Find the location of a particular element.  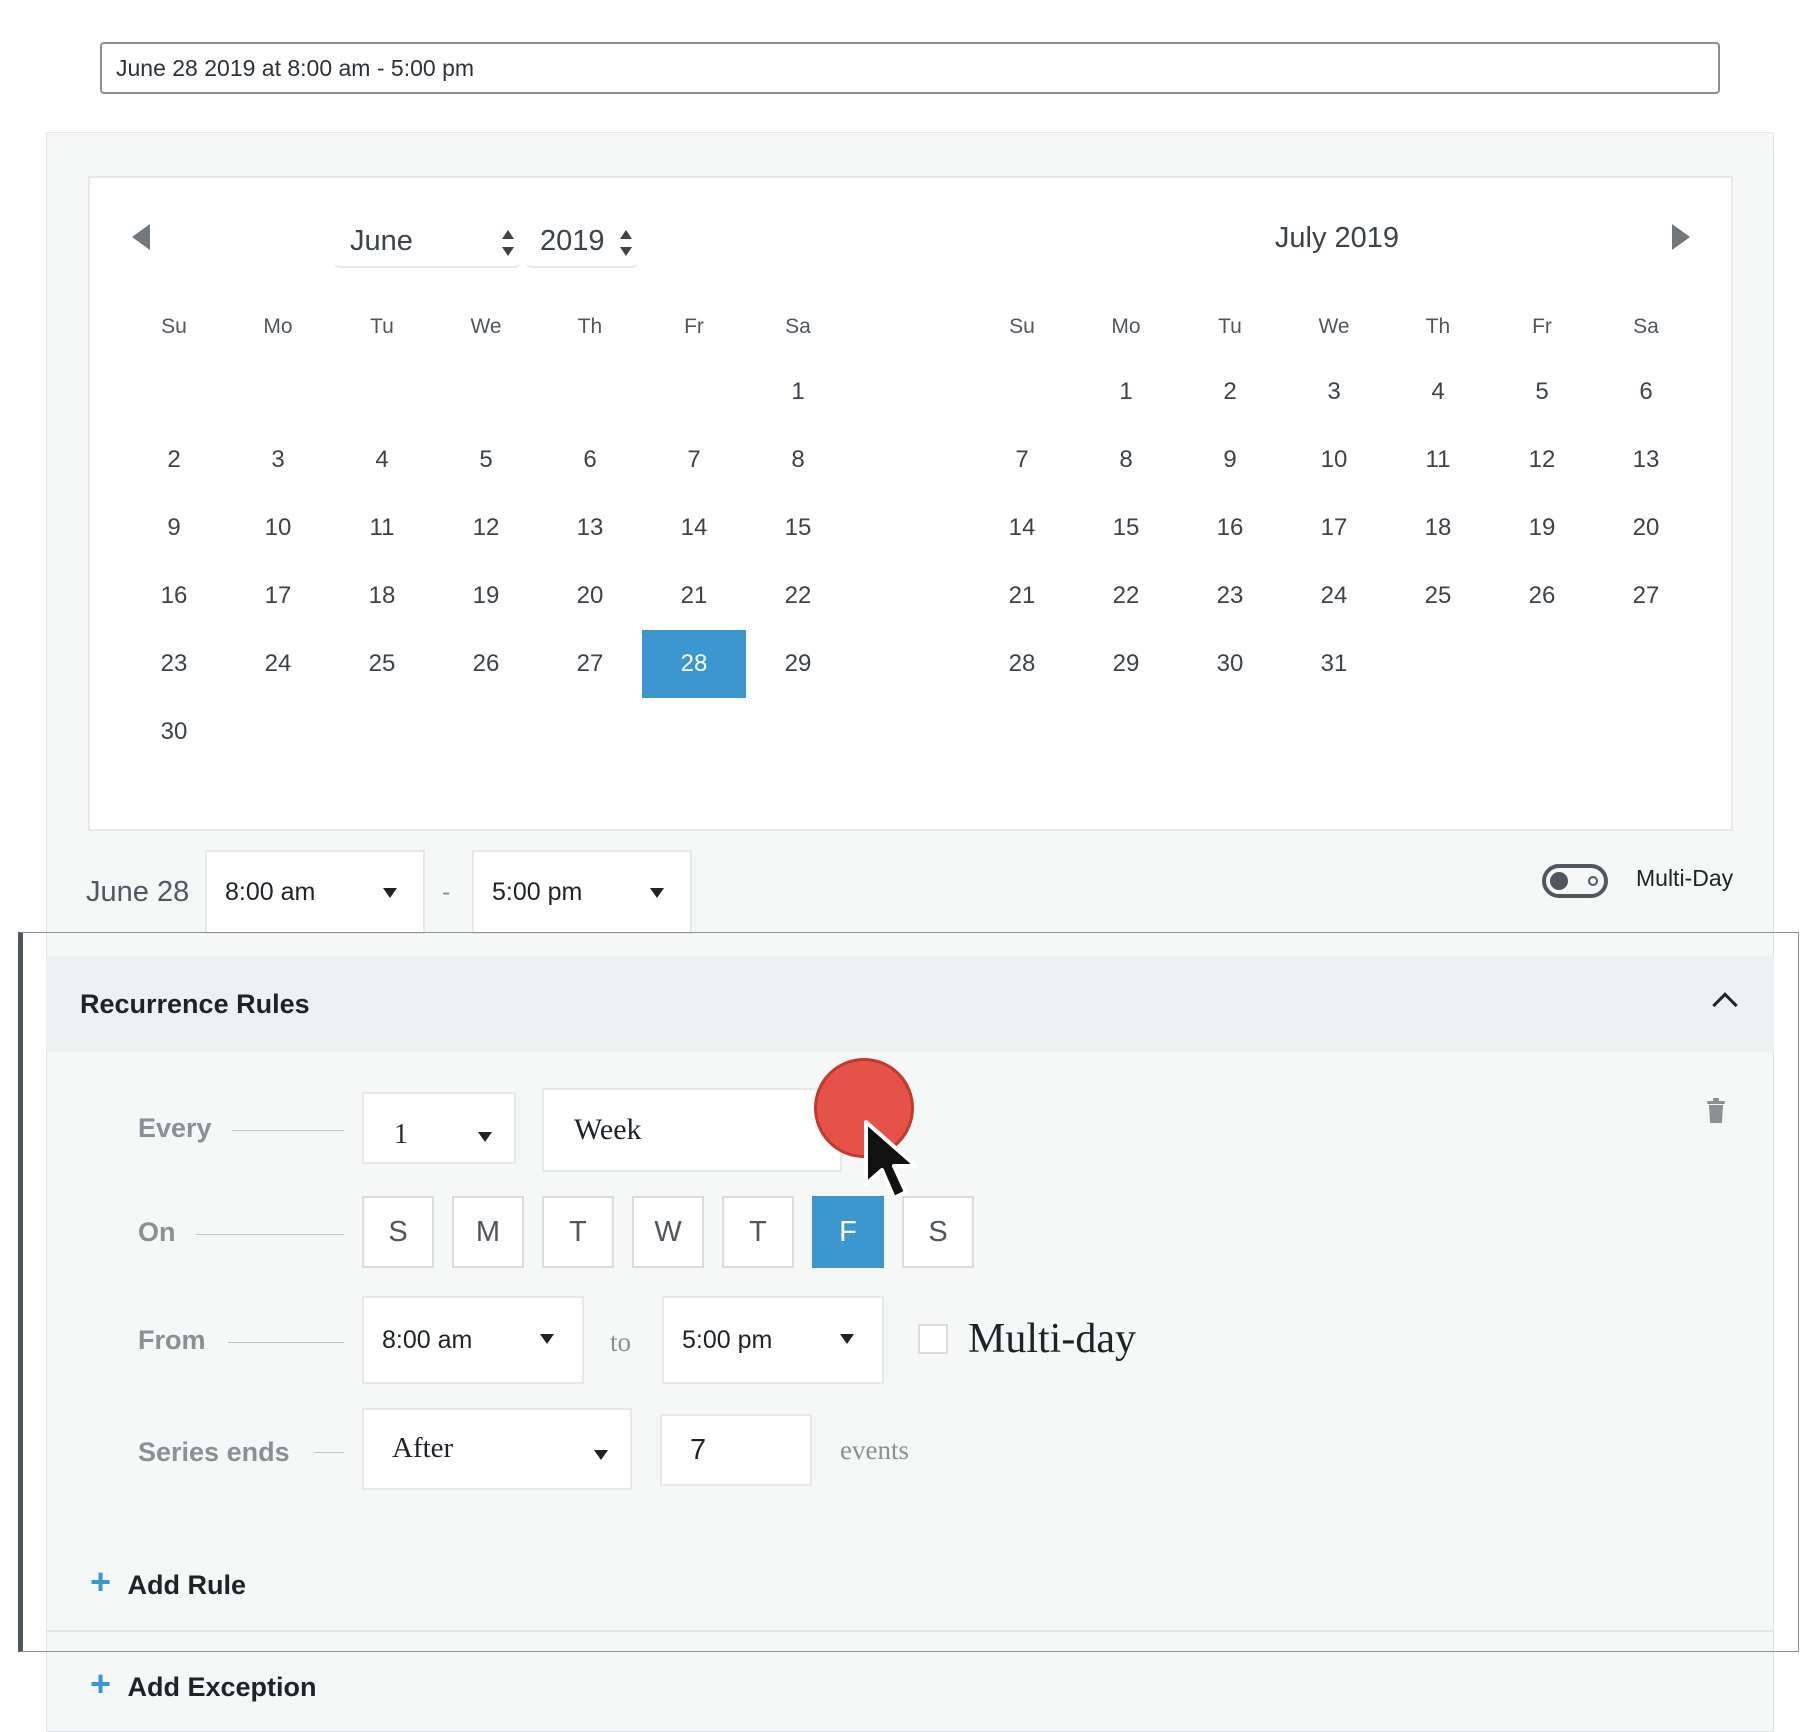

month-select: June is located at coordinates (427, 243).